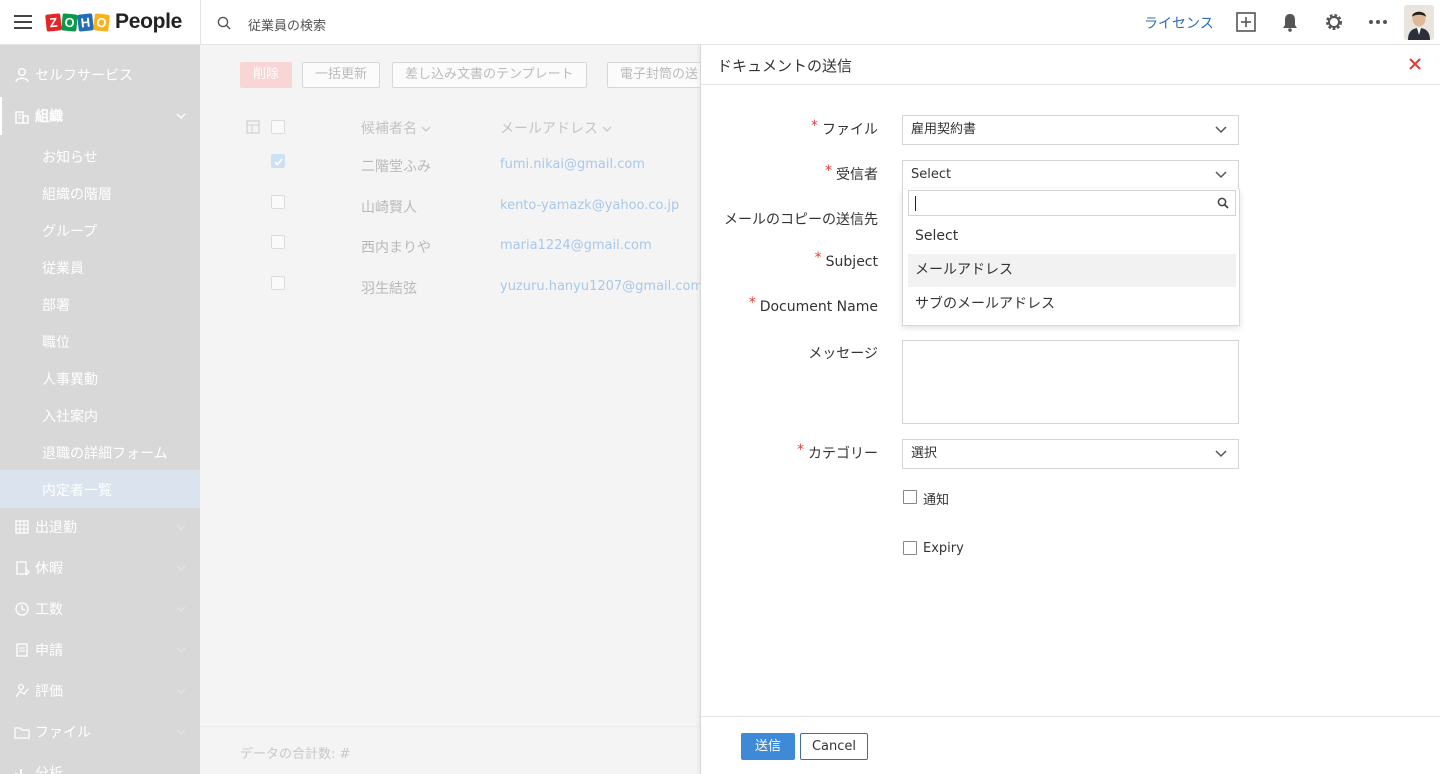 This screenshot has height=774, width=1440. Describe the element at coordinates (23, 568) in the screenshot. I see `leave-icon` at that location.